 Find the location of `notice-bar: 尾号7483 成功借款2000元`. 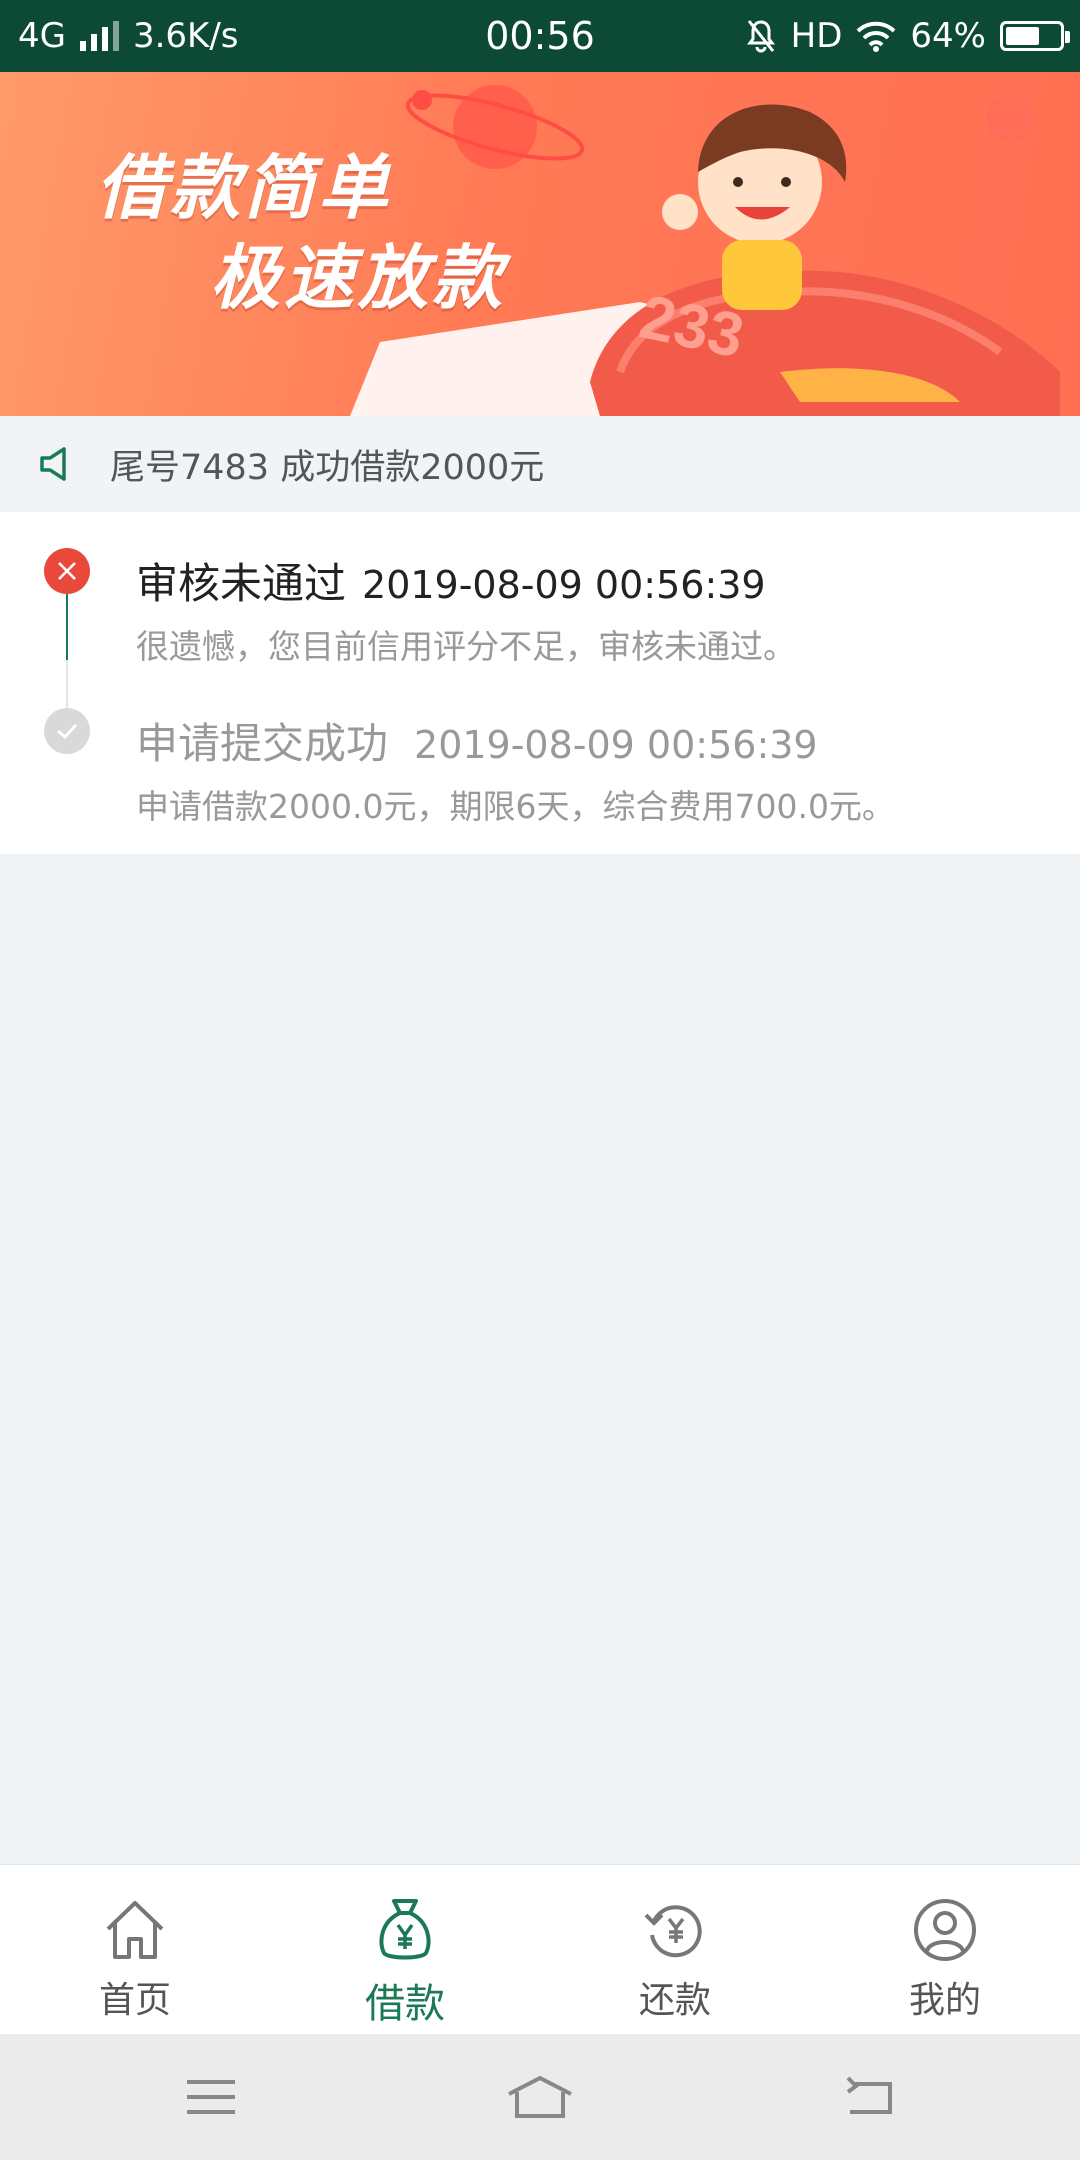

notice-bar: 尾号7483 成功借款2000元 is located at coordinates (540, 464).